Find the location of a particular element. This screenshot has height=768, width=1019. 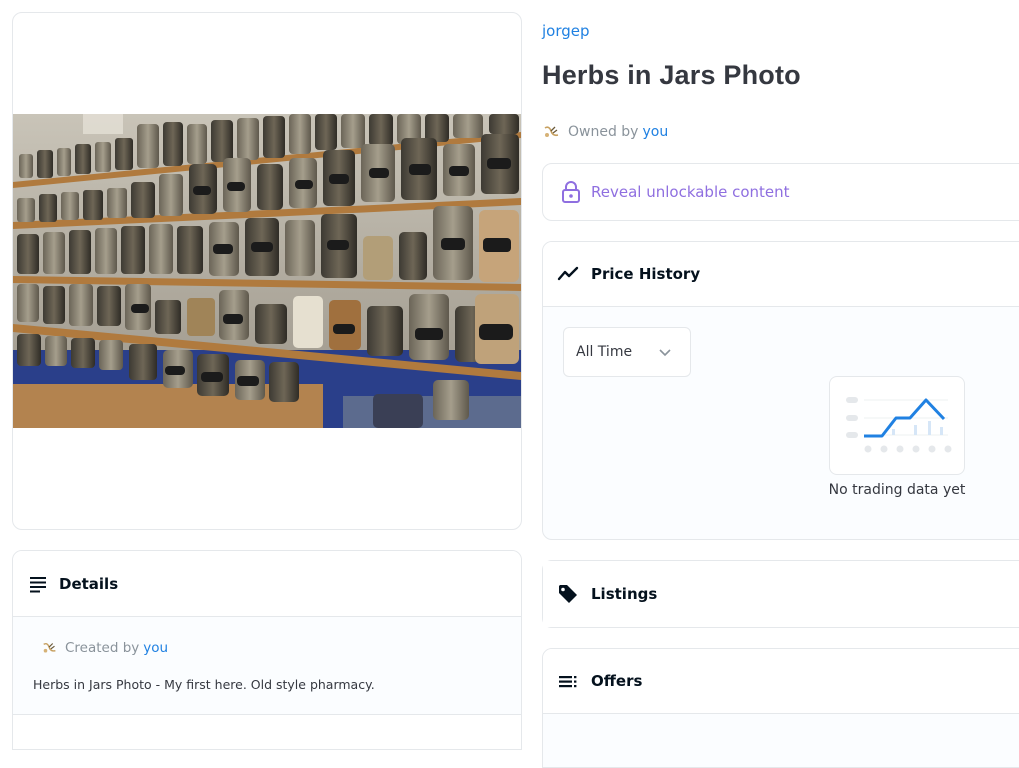

empty-chart-illustration is located at coordinates (897, 425).